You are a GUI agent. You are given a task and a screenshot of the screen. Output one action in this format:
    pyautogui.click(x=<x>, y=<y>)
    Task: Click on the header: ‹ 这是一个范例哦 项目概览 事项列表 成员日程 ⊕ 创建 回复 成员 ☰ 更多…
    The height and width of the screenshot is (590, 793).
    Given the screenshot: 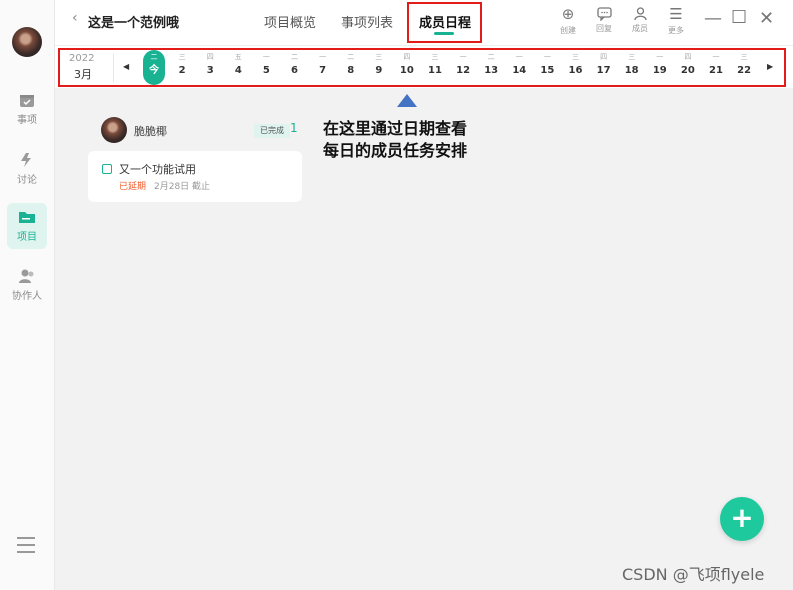 What is the action you would take?
    pyautogui.click(x=424, y=22)
    